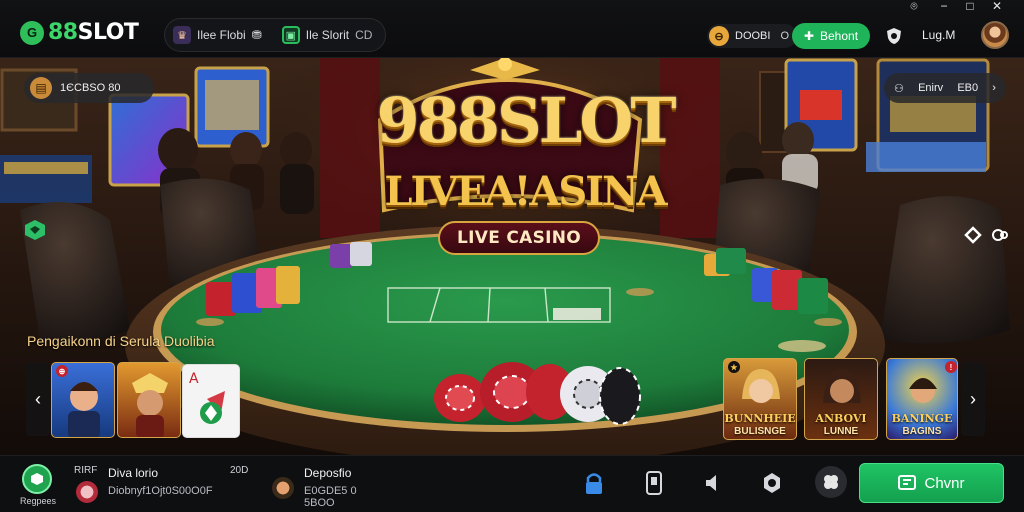  I want to click on close-icon: ✕, so click(997, 6).